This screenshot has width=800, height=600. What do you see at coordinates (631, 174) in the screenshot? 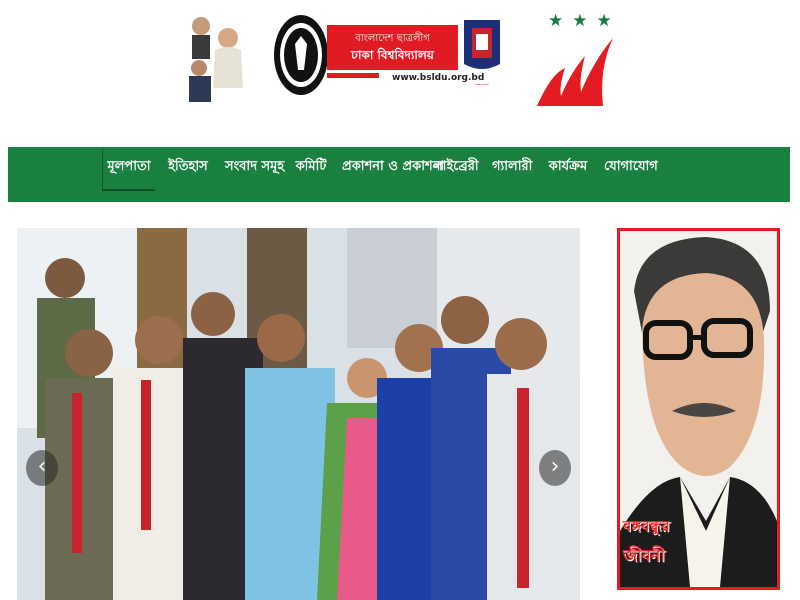
I see `nav-item-contact: যোগাযোগ` at bounding box center [631, 174].